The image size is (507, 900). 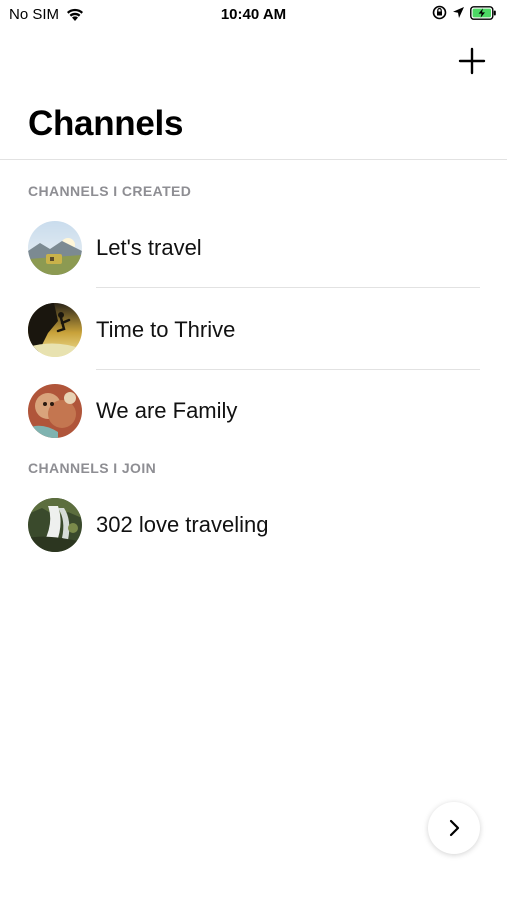 I want to click on channel-name: Let's travel, so click(x=149, y=247).